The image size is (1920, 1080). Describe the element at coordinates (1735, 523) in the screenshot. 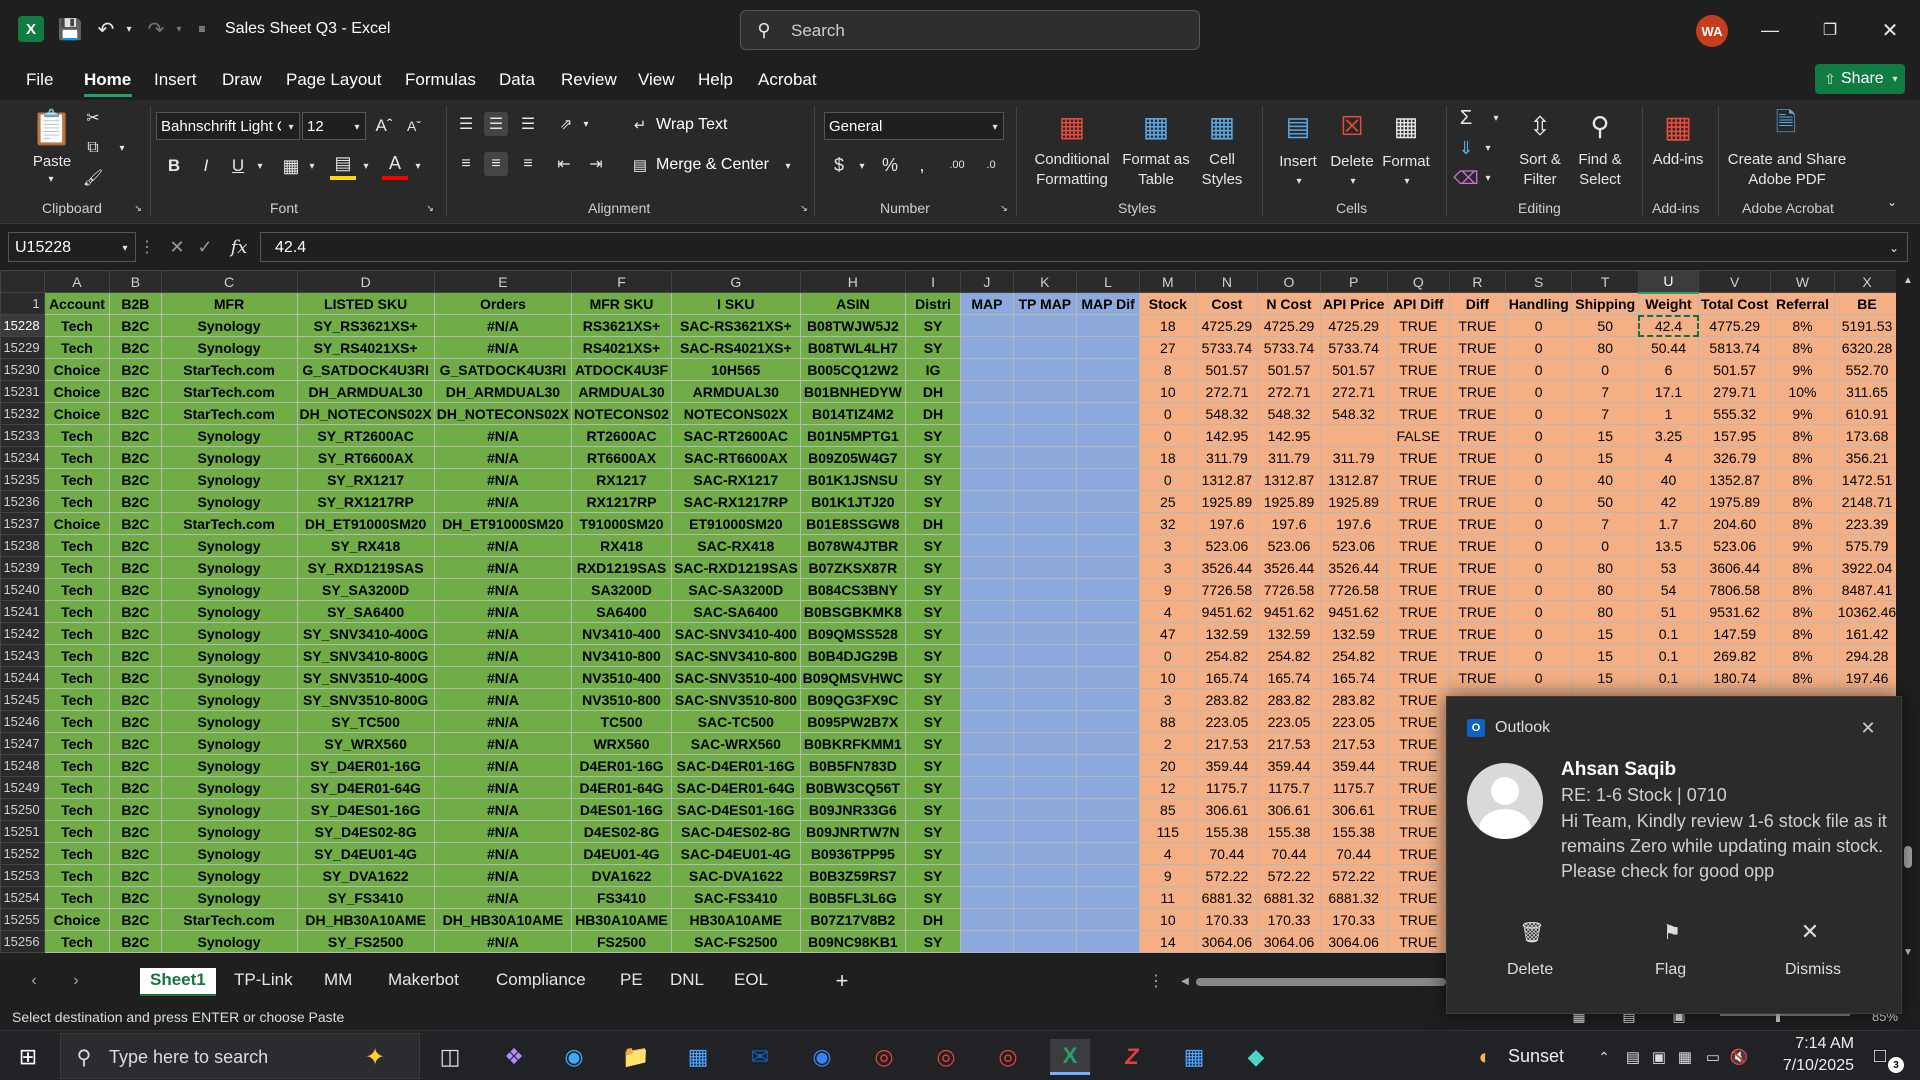

I see `cell: 204.60` at that location.